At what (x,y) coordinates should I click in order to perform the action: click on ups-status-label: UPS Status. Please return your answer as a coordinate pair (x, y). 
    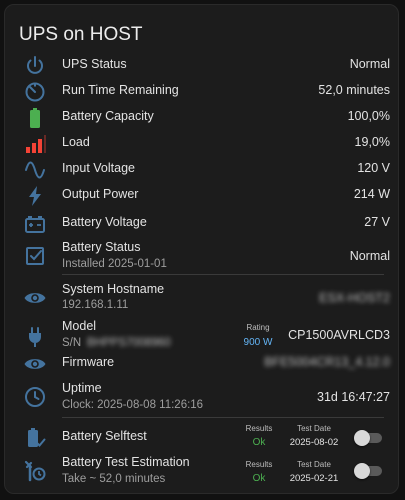
    Looking at the image, I should click on (94, 64).